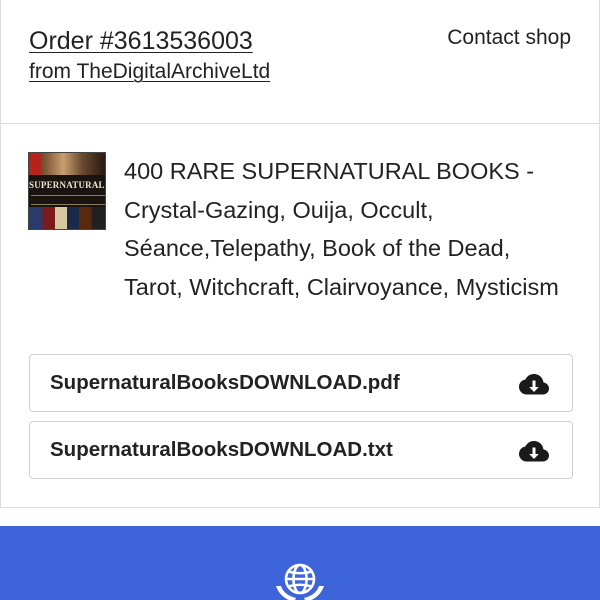 Image resolution: width=600 pixels, height=600 pixels. What do you see at coordinates (67, 185) in the screenshot?
I see `thumbnail-title: SUPERNATURAL` at bounding box center [67, 185].